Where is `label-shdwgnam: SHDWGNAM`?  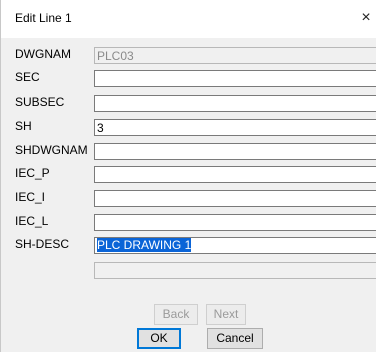
label-shdwgnam: SHDWGNAM is located at coordinates (51, 150).